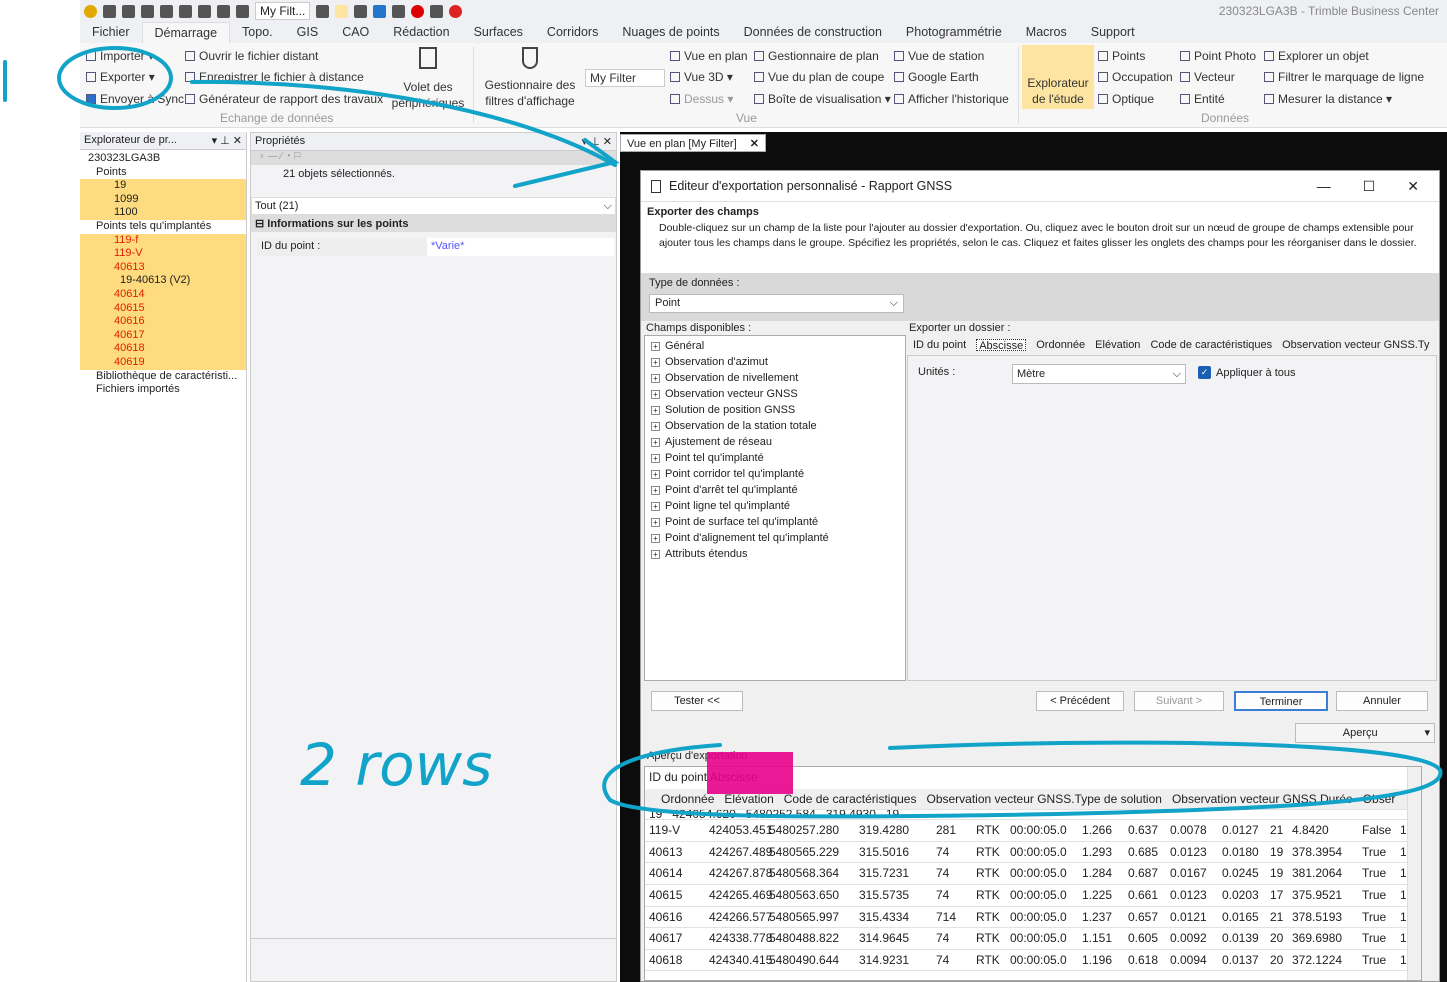 Image resolution: width=1447 pixels, height=982 pixels. What do you see at coordinates (1117, 345) in the screenshot?
I see `export-tab: Elévation` at bounding box center [1117, 345].